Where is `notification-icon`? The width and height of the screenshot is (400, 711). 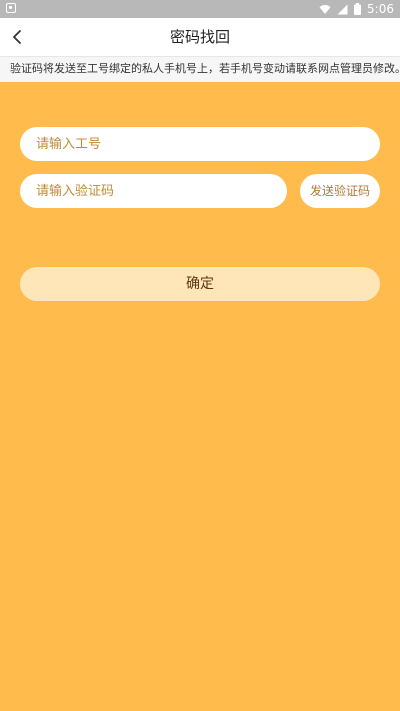
notification-icon is located at coordinates (11, 8).